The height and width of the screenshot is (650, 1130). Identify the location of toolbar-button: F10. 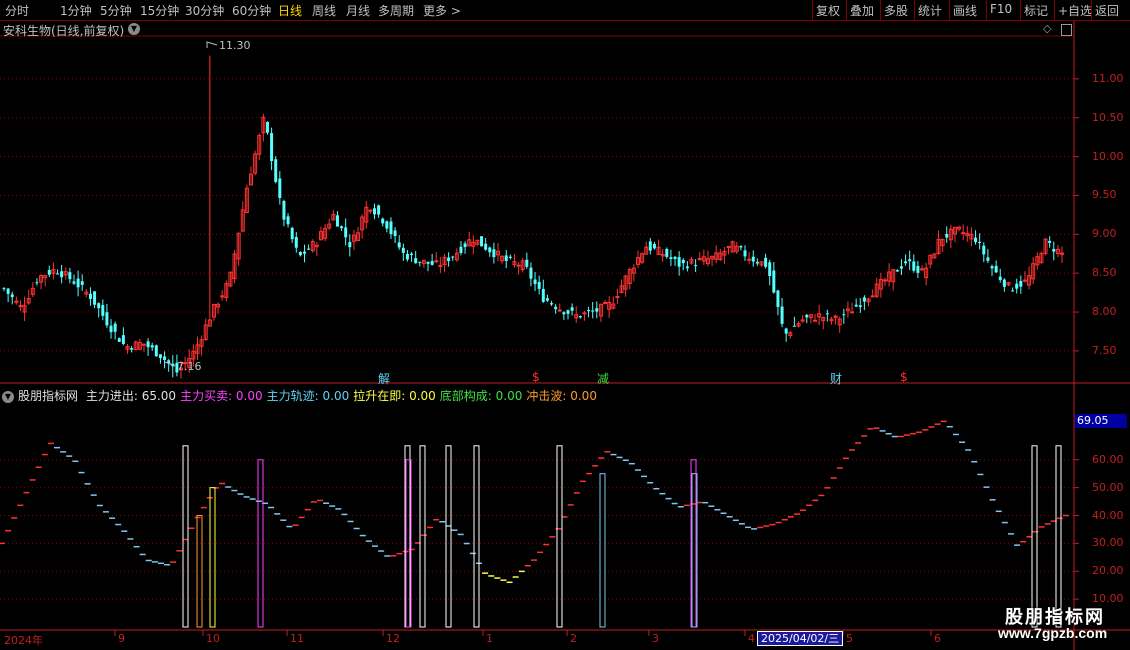
(1001, 9).